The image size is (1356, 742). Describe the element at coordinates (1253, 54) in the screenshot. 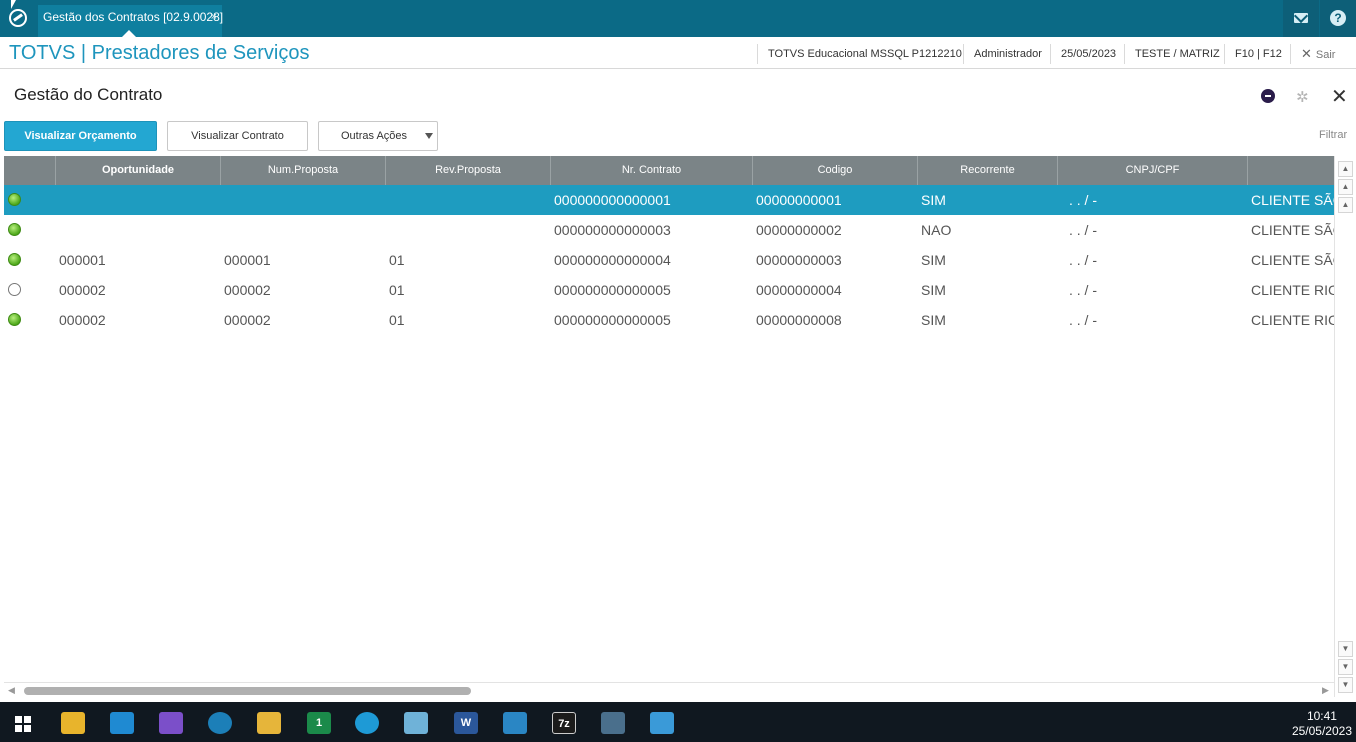

I see `shortcut-keys: F10 | F12` at that location.